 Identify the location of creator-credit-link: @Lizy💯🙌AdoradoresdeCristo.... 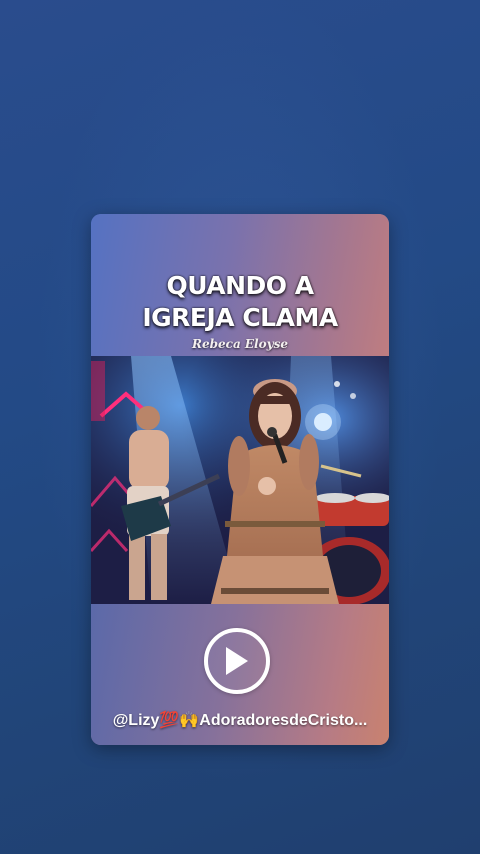
(240, 720).